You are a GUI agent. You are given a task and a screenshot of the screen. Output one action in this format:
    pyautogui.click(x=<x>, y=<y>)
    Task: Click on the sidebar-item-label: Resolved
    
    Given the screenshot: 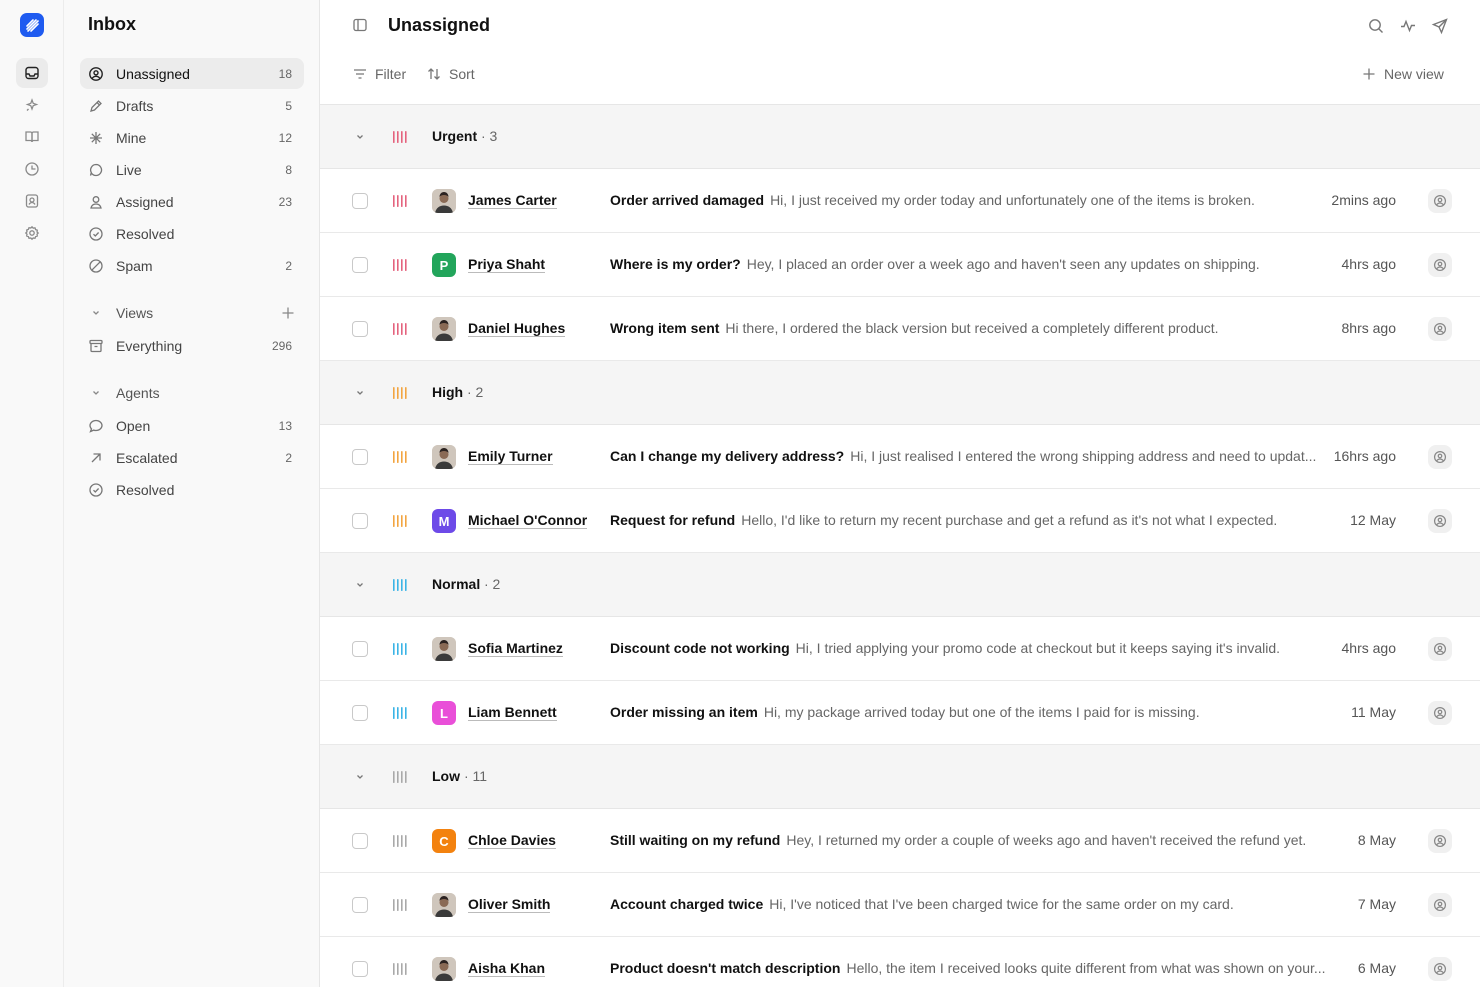 What is the action you would take?
    pyautogui.click(x=145, y=489)
    